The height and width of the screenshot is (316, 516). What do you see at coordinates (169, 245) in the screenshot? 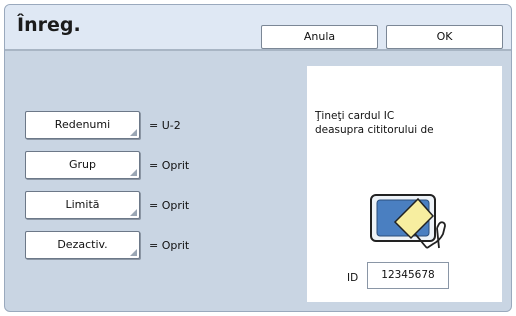
I see `deactivate-value: = Oprit` at bounding box center [169, 245].